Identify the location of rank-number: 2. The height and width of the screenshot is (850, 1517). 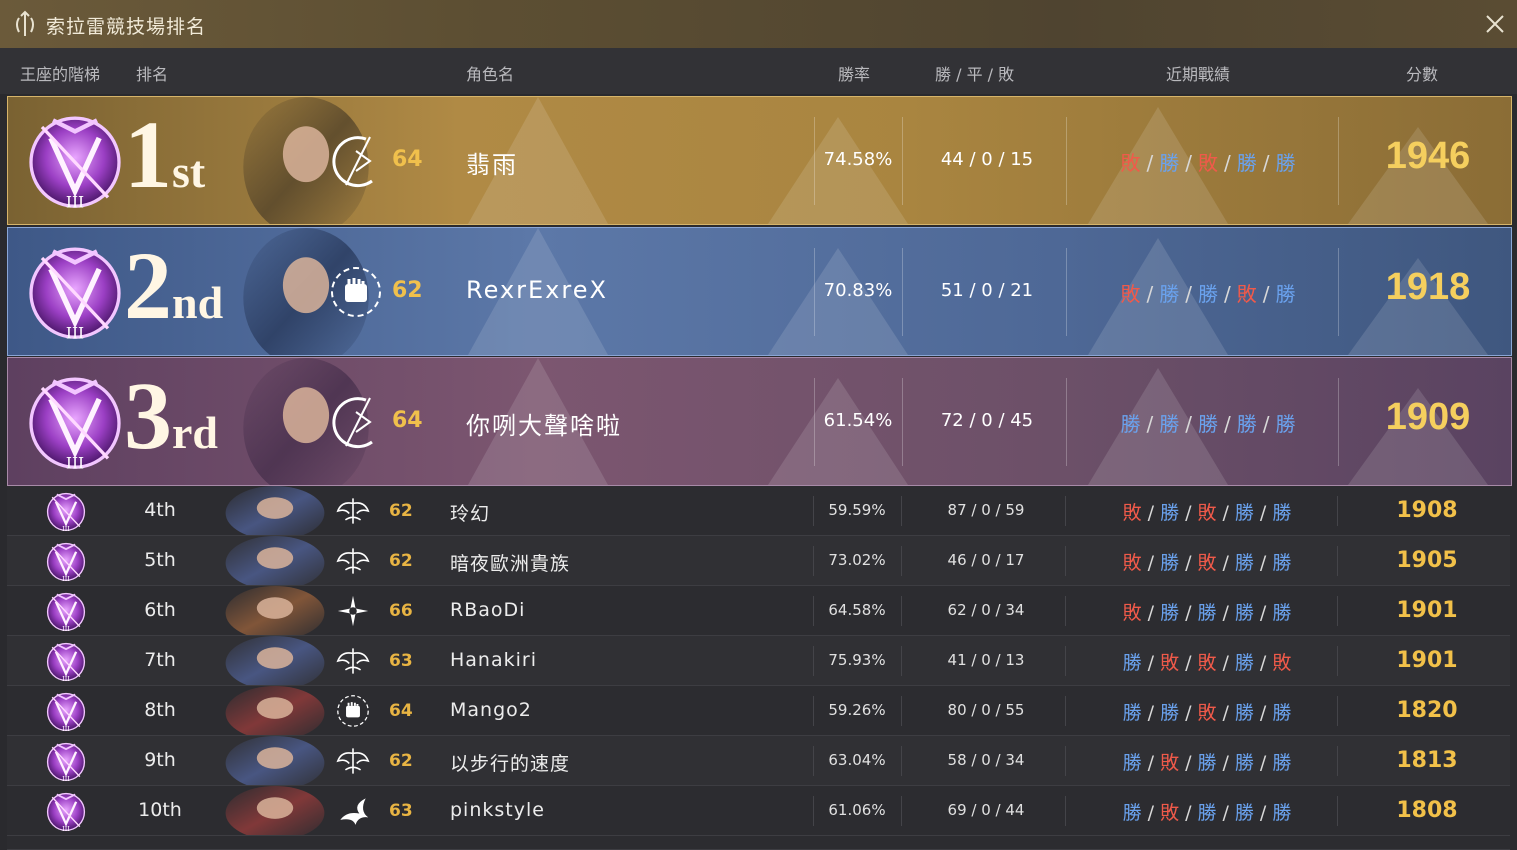
(148, 285).